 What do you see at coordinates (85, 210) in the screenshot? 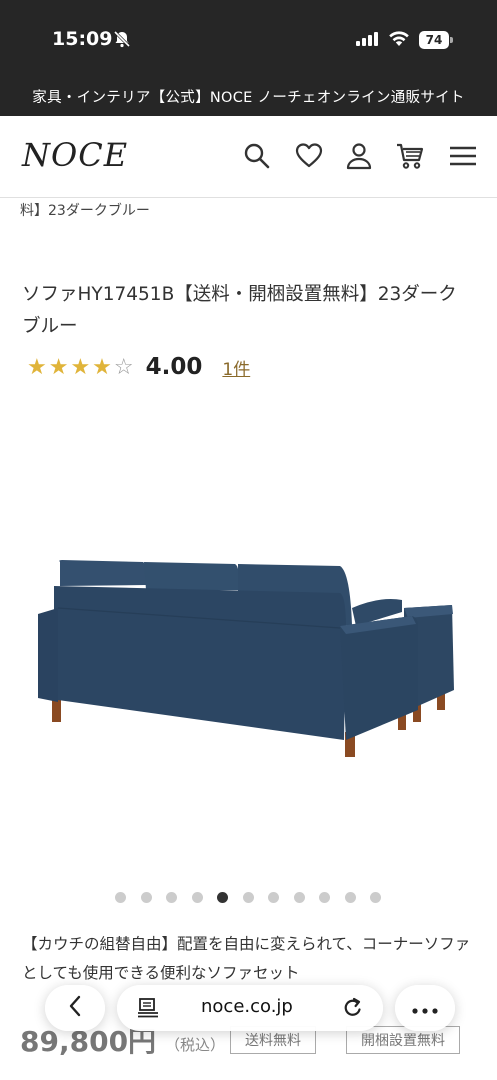
I see `breadcrumb: 料】23ダークブルー` at bounding box center [85, 210].